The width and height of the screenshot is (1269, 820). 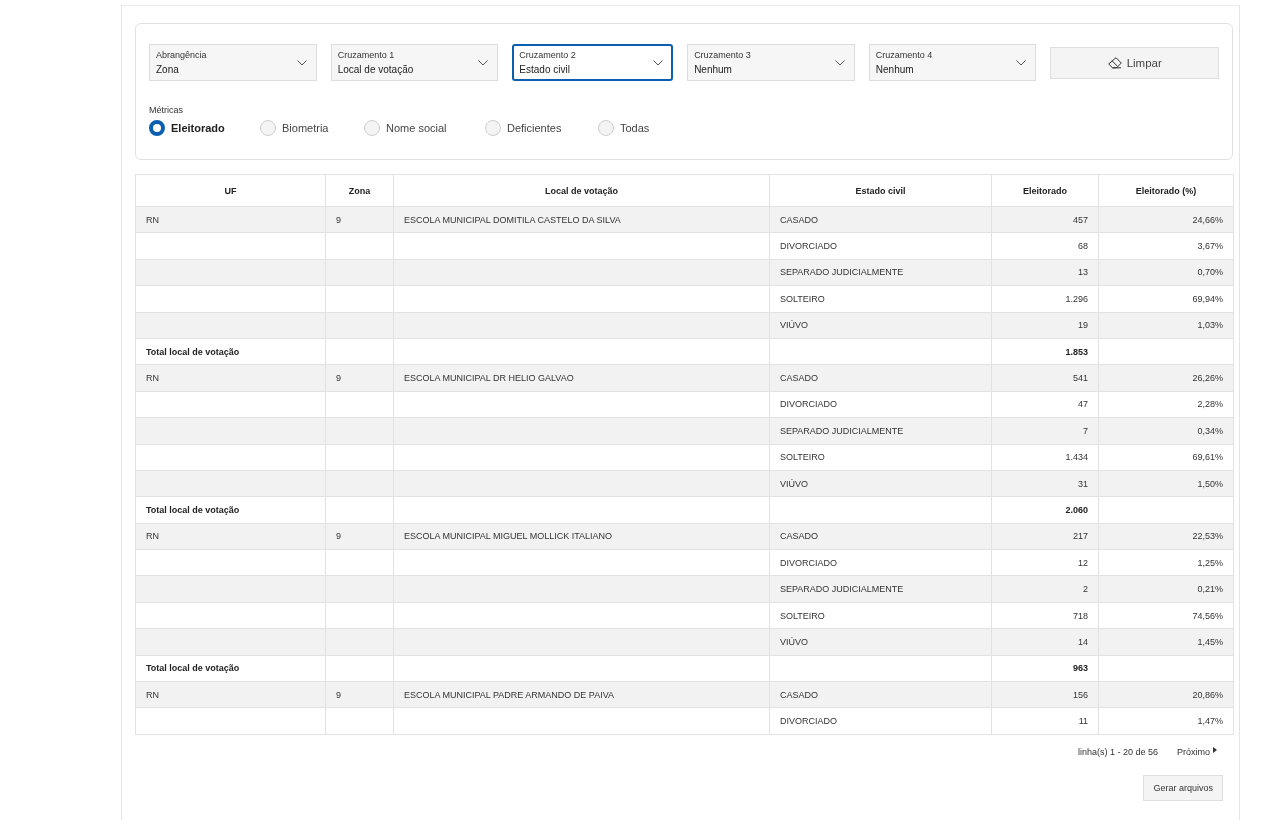 What do you see at coordinates (1215, 749) in the screenshot?
I see `caret-right-icon` at bounding box center [1215, 749].